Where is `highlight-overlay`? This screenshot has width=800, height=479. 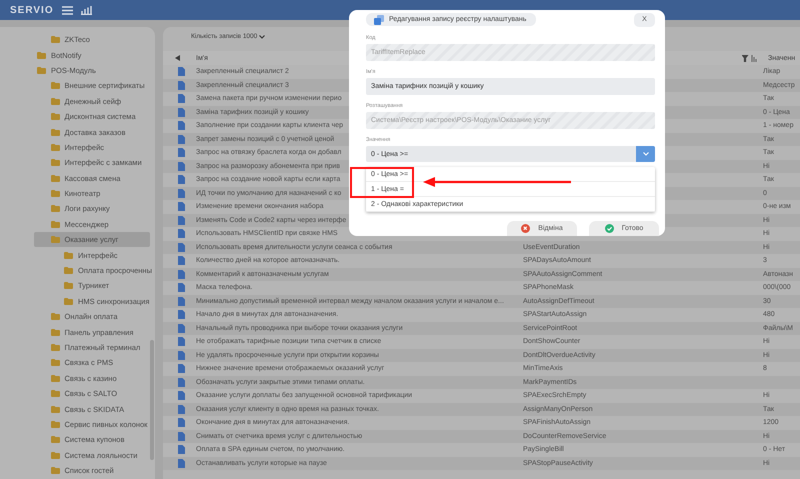
highlight-overlay is located at coordinates (382, 182).